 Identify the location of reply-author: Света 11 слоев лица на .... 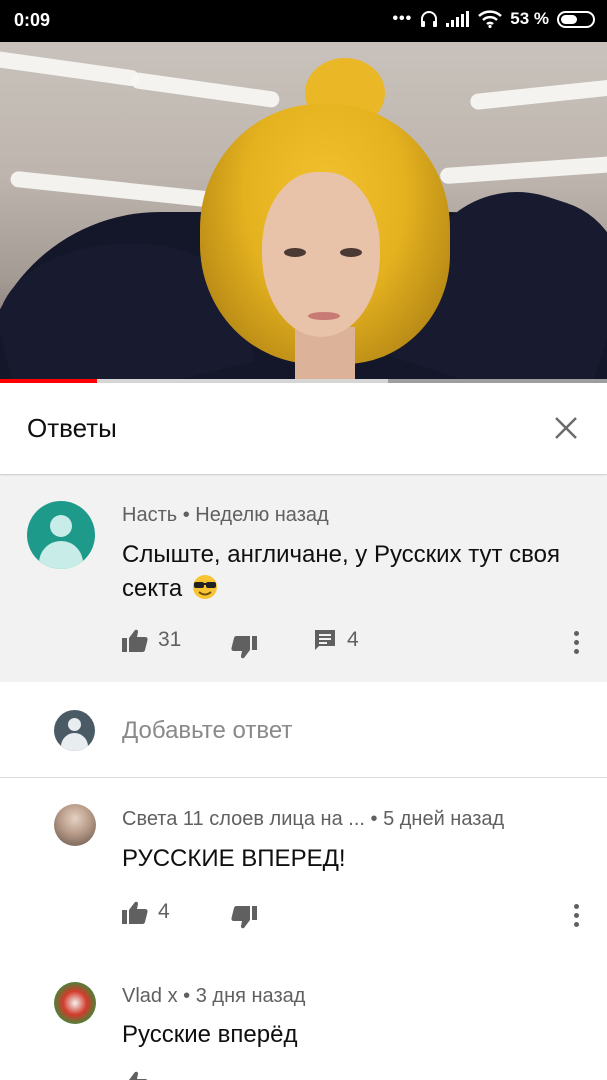
(243, 819).